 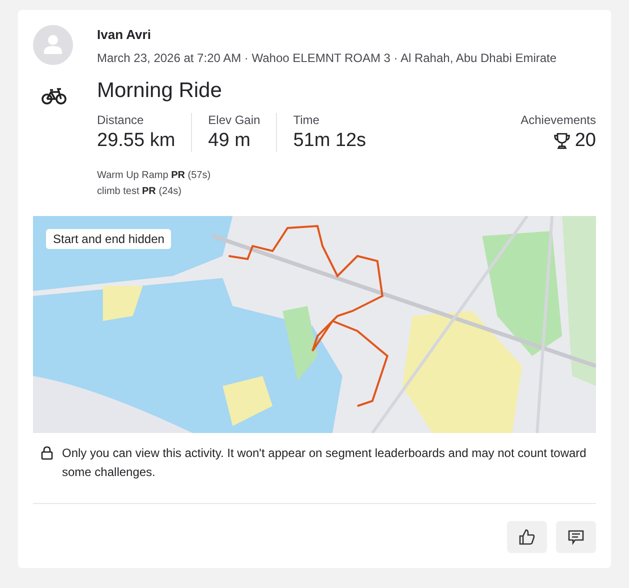 I want to click on segment-result: climb test PR (24s), so click(x=346, y=191).